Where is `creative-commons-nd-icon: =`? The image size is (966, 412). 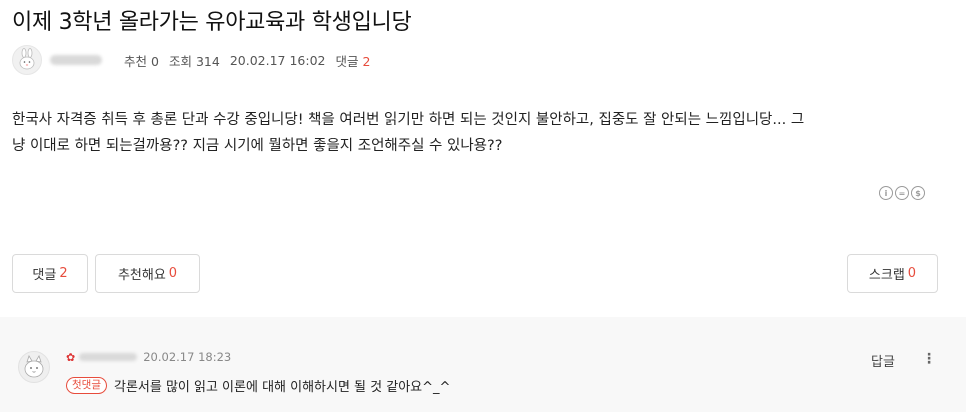 creative-commons-nd-icon: = is located at coordinates (902, 193).